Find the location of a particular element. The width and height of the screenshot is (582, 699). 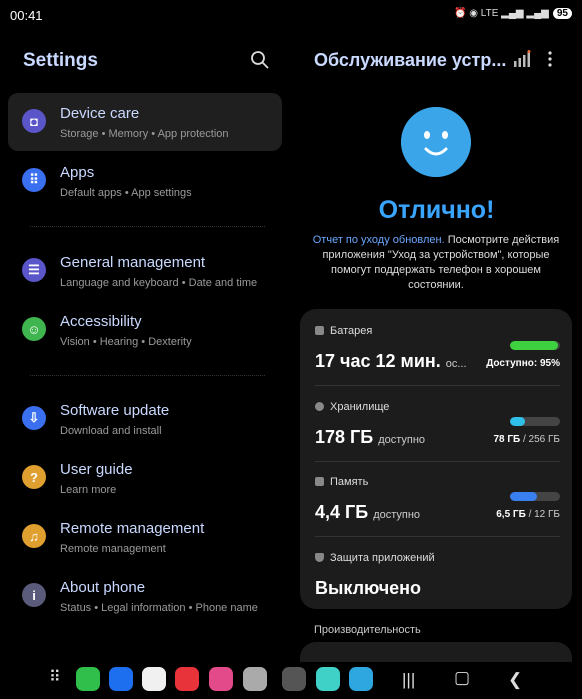

battery-bar is located at coordinates (535, 345).